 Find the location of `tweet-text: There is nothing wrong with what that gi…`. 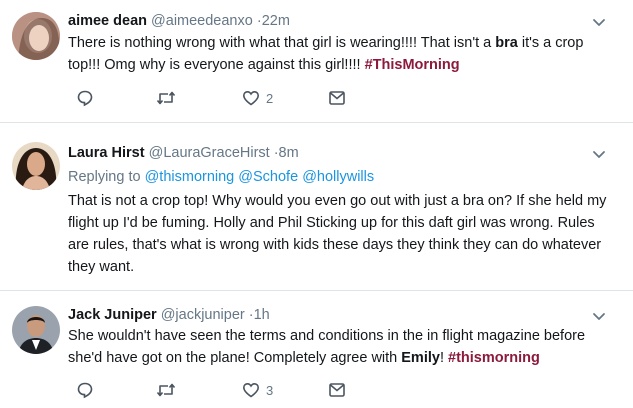

tweet-text: There is nothing wrong with what that gi… is located at coordinates (326, 54).